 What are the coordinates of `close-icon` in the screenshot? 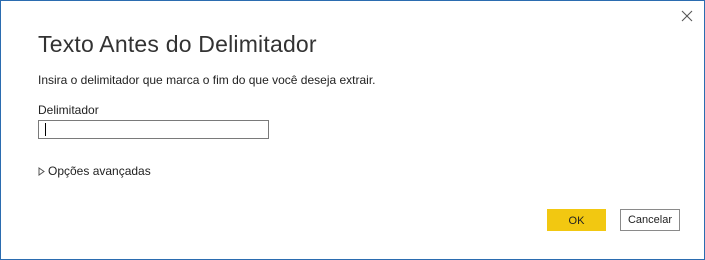 It's located at (687, 16).